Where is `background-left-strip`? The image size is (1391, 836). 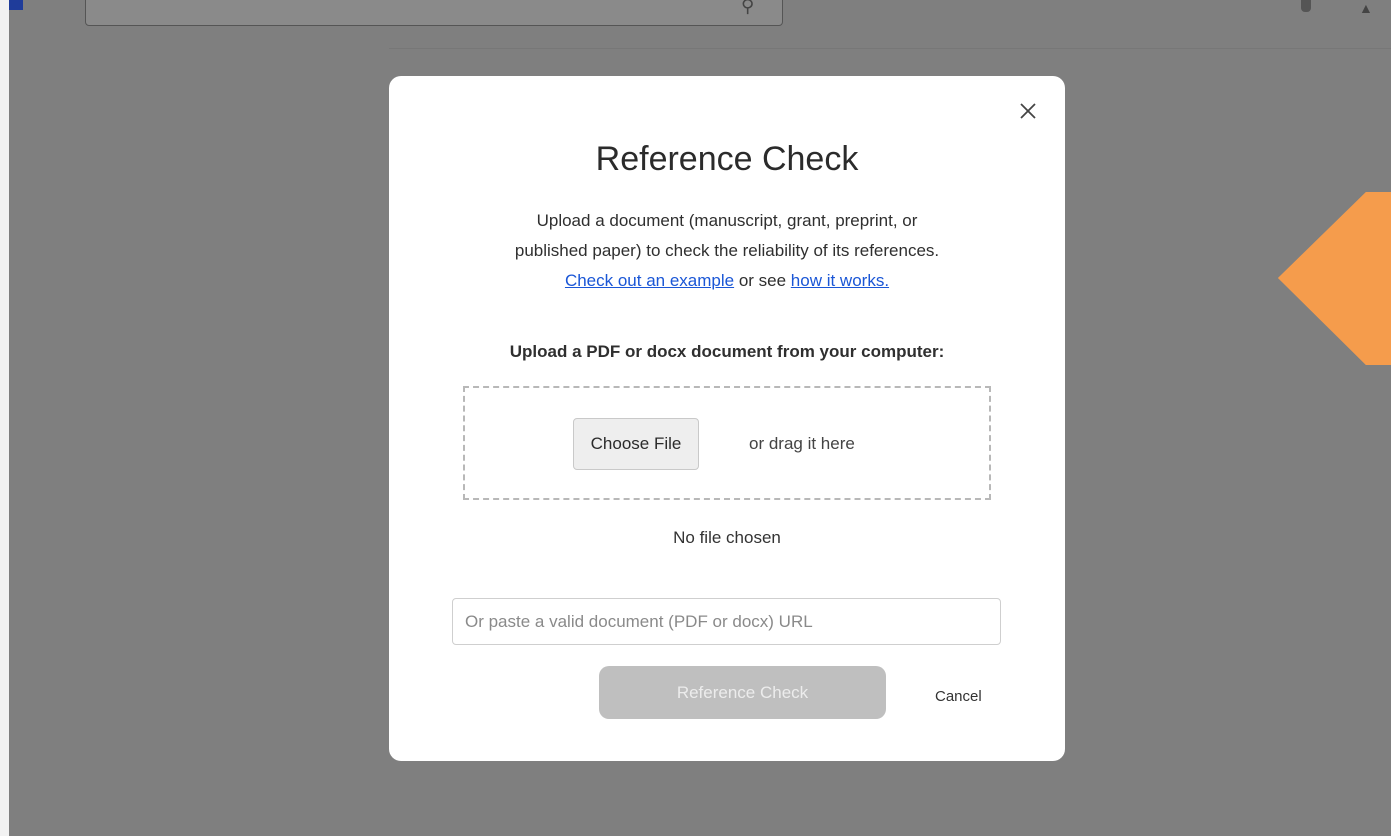
background-left-strip is located at coordinates (4, 418).